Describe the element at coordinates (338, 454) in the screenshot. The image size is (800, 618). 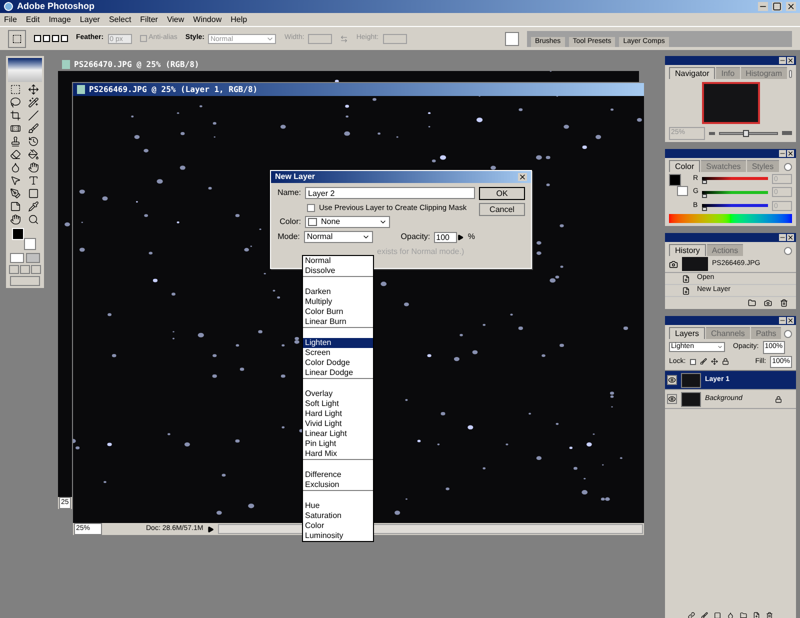
I see `blend-mode-option: Hard Mix` at that location.